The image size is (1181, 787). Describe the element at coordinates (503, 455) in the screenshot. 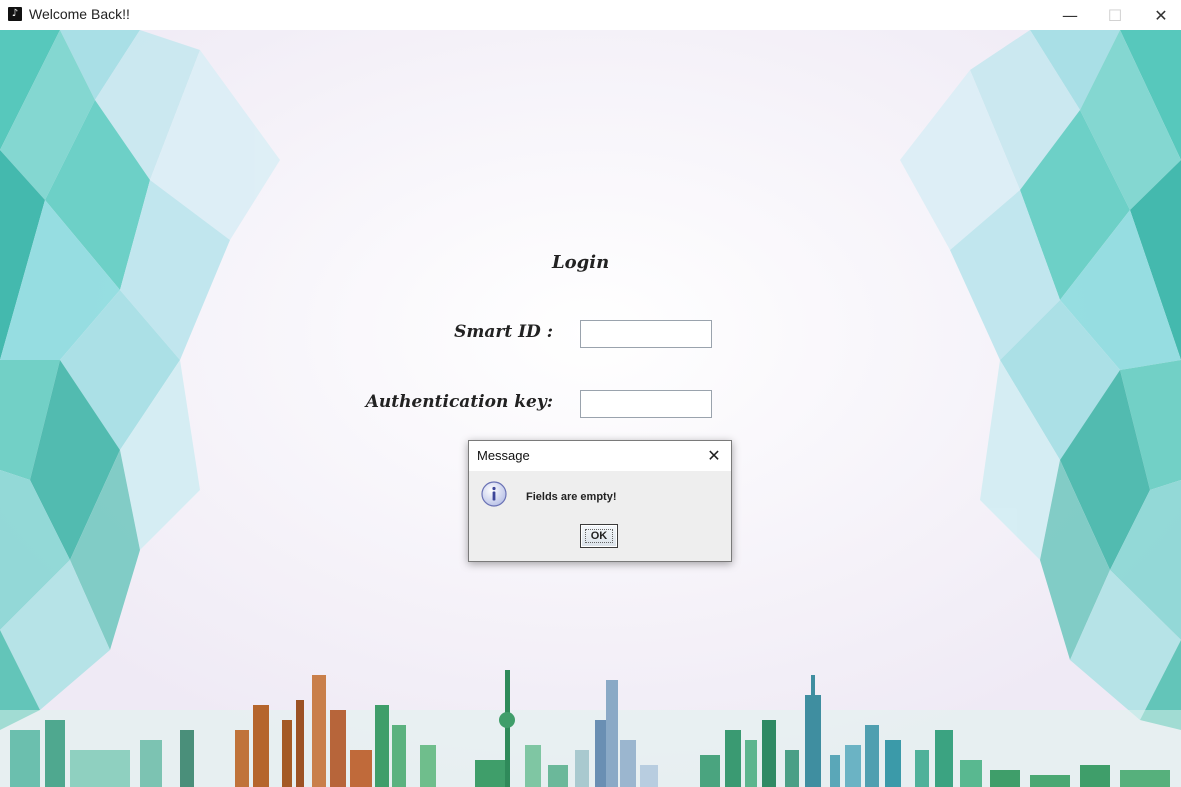

I see `dialog-title: Message` at that location.